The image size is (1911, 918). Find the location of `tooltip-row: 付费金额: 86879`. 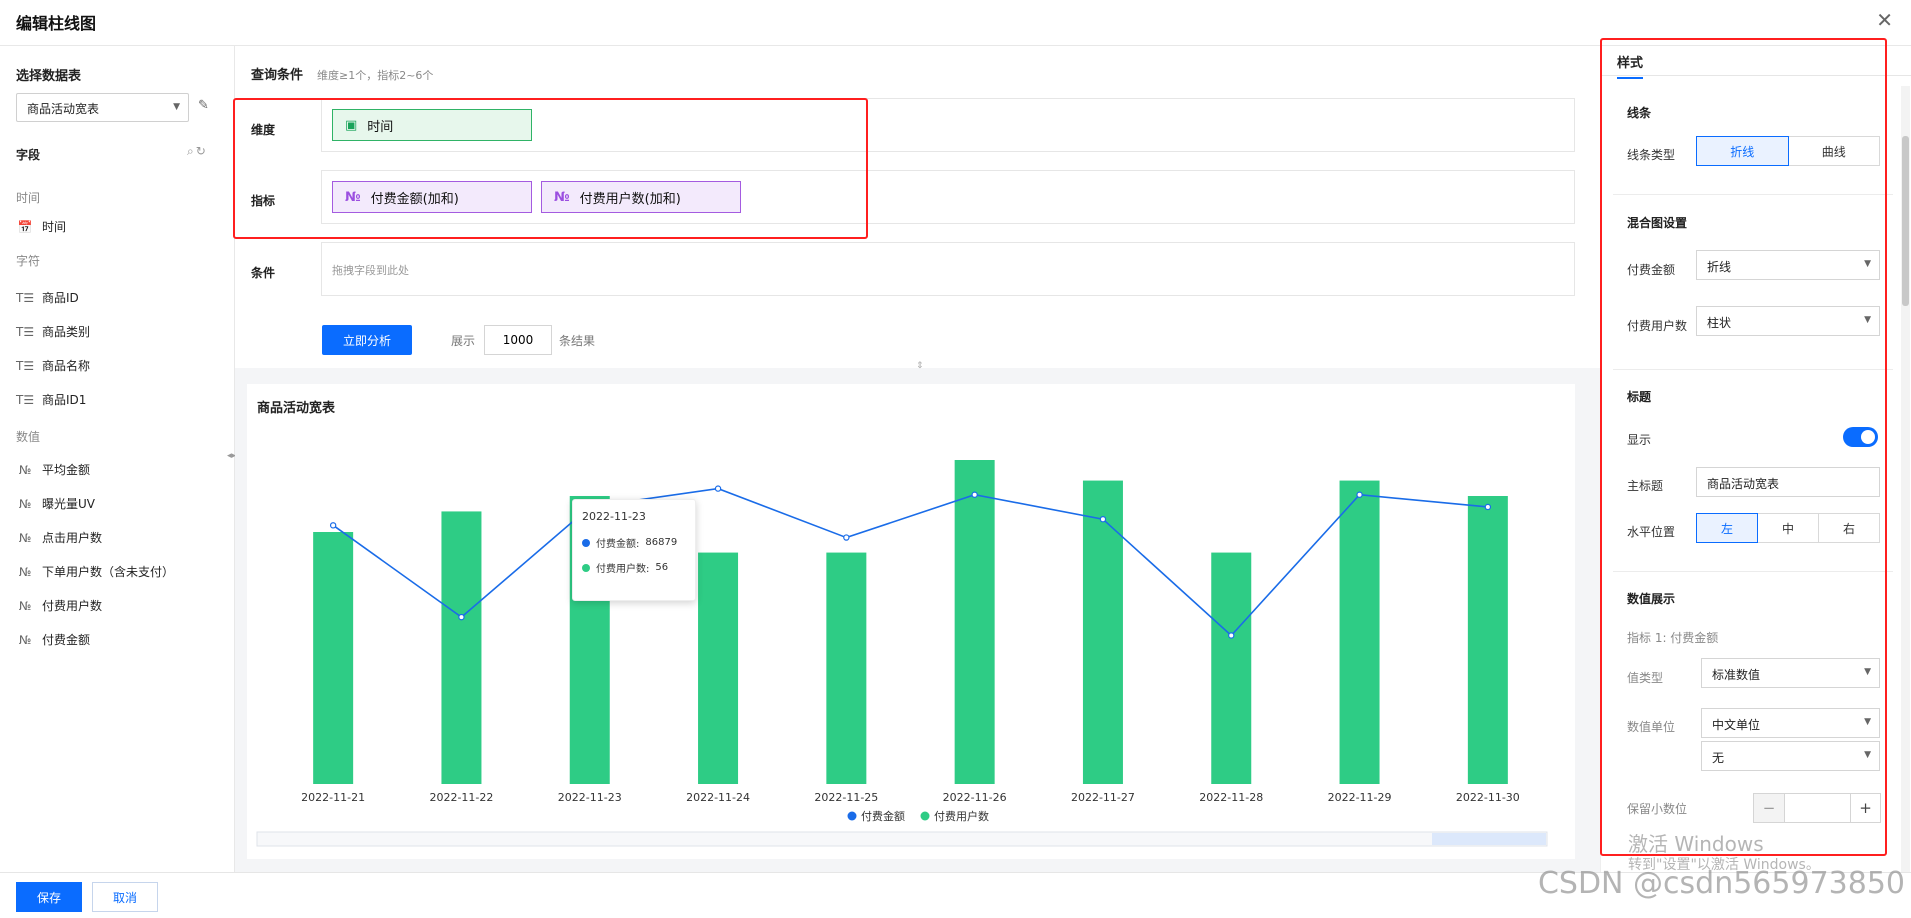

tooltip-row: 付费金额: 86879 is located at coordinates (634, 542).